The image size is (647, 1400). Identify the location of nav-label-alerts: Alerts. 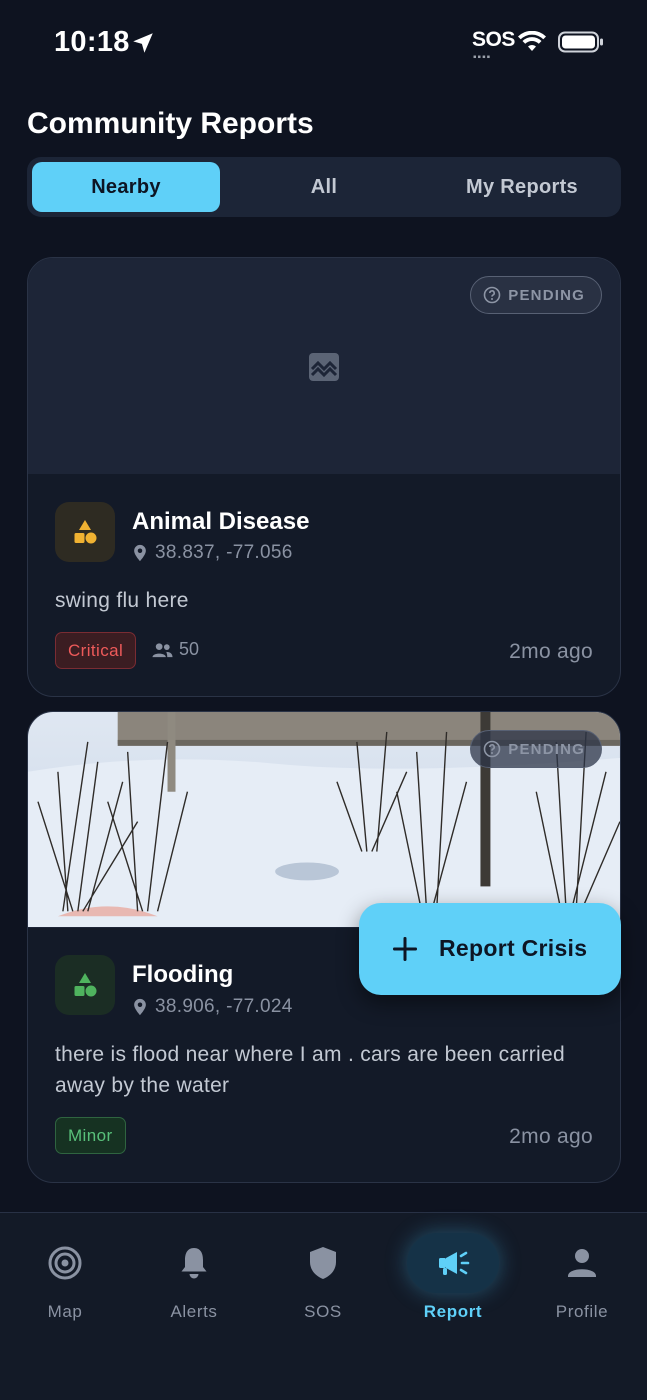
(194, 1311).